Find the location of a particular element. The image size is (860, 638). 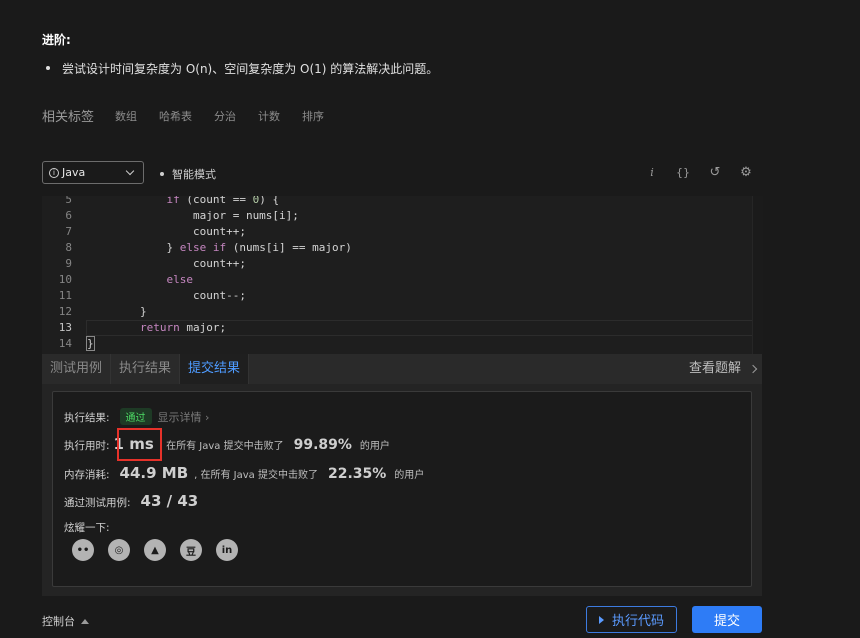

bullet-dot is located at coordinates (48, 68).